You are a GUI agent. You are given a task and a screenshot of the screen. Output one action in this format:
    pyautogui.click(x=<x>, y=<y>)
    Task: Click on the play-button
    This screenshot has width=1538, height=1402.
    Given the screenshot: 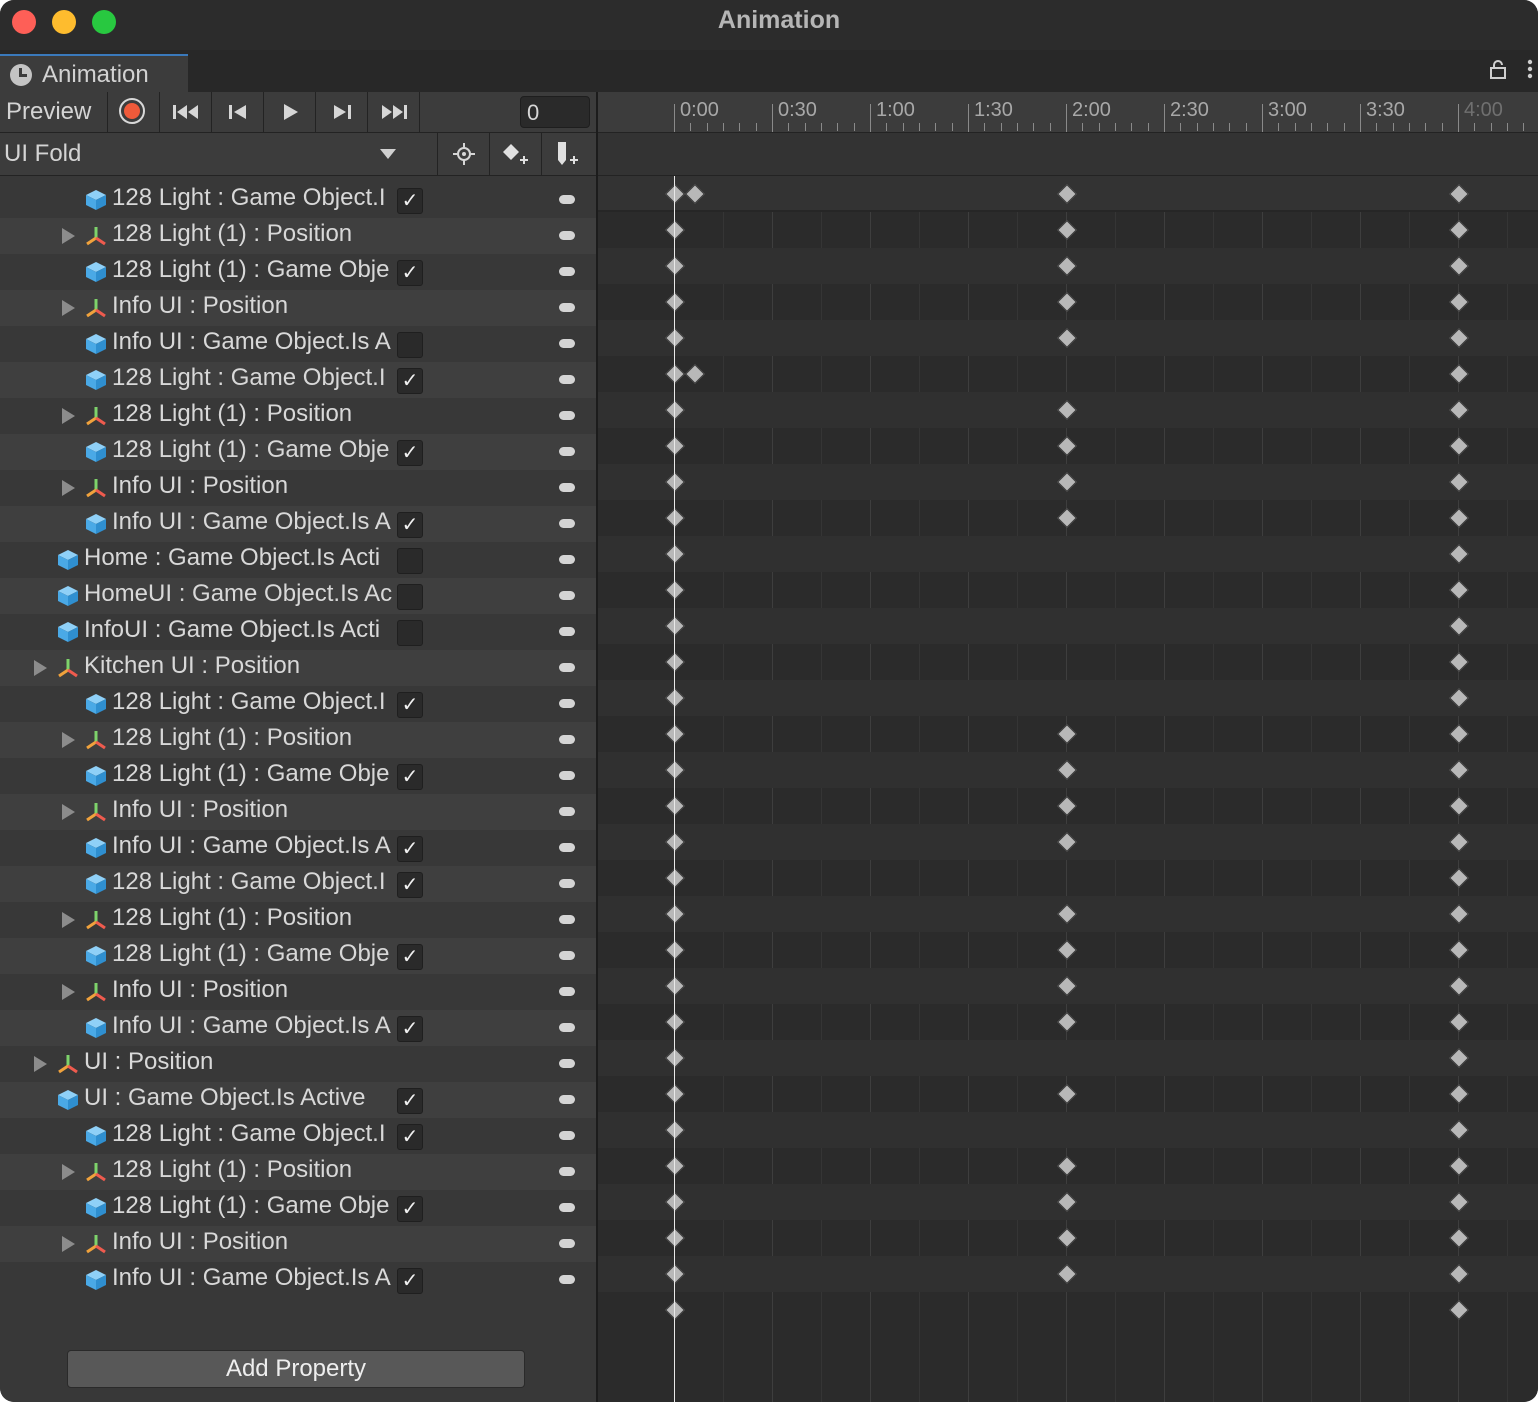 What is the action you would take?
    pyautogui.click(x=290, y=112)
    